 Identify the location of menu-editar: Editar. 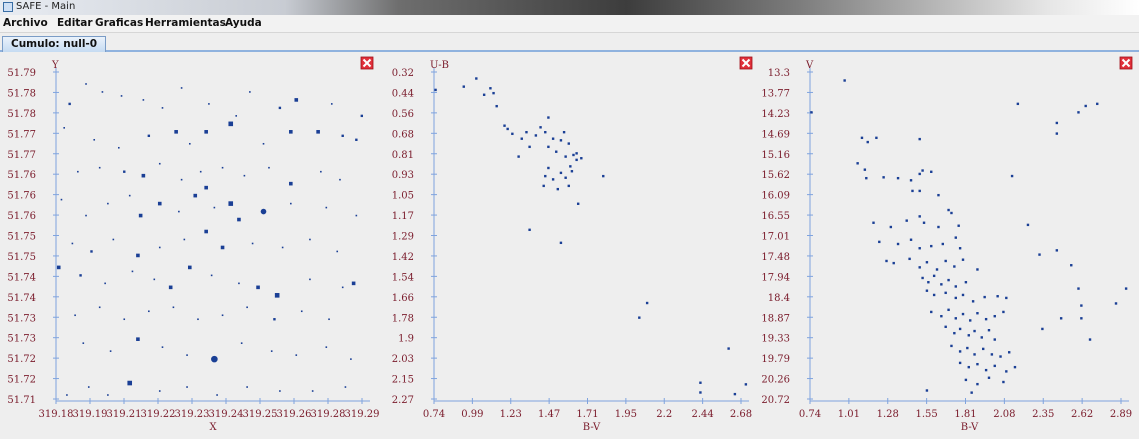
(75, 23).